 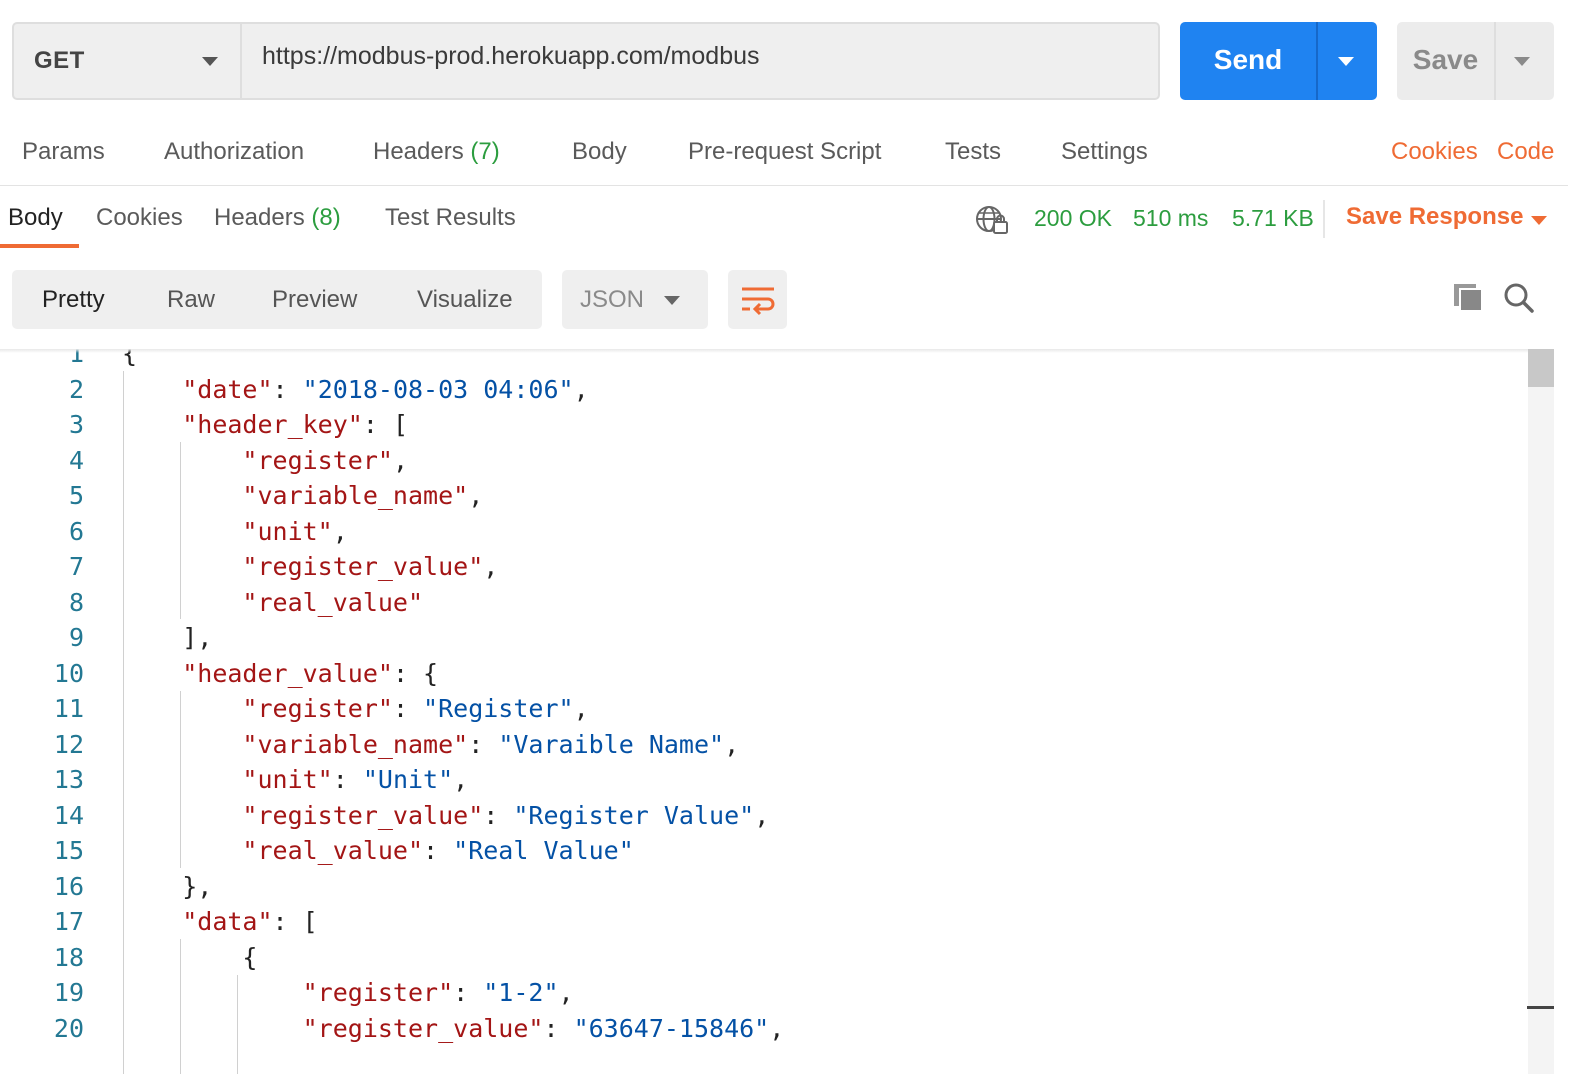 I want to click on code-line: 7 "register_value",, so click(x=764, y=567).